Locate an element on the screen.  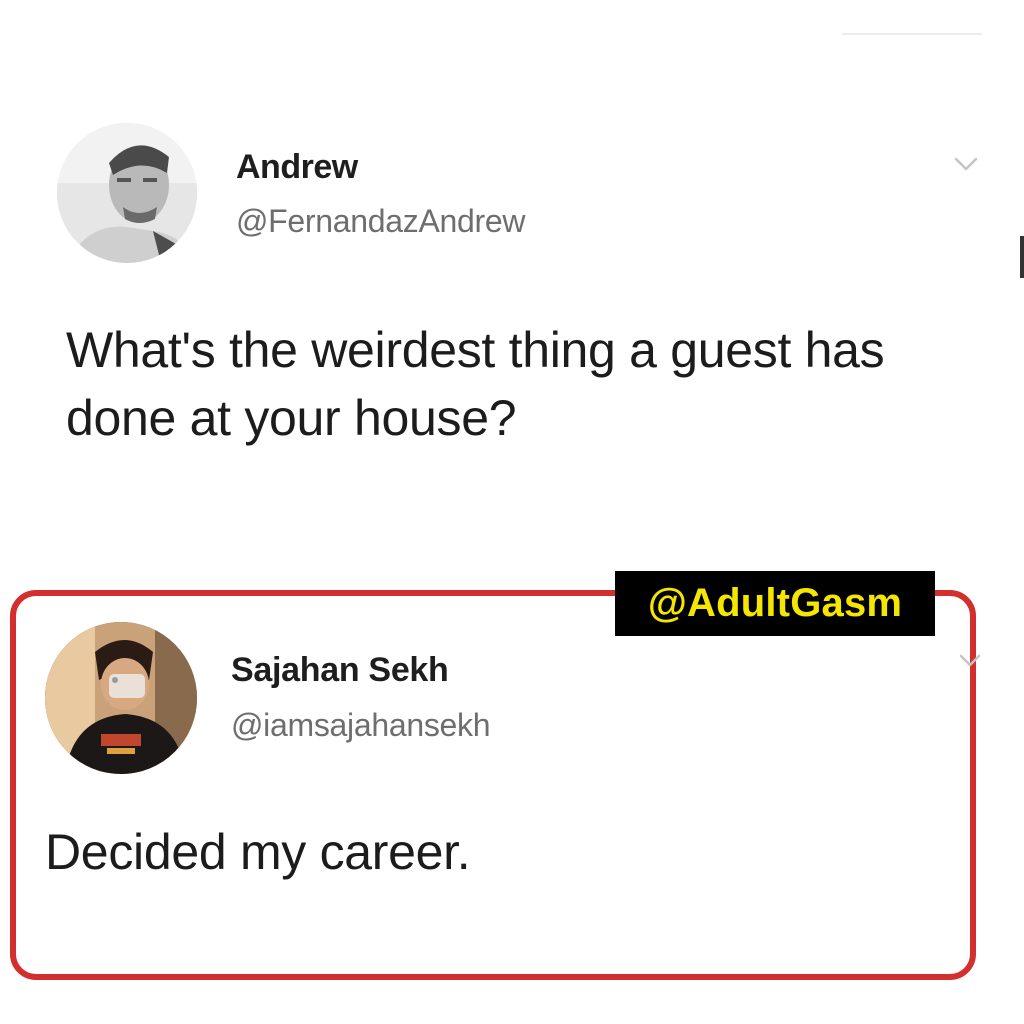
sajahan-display-name: Sajahan Sekh is located at coordinates (340, 670).